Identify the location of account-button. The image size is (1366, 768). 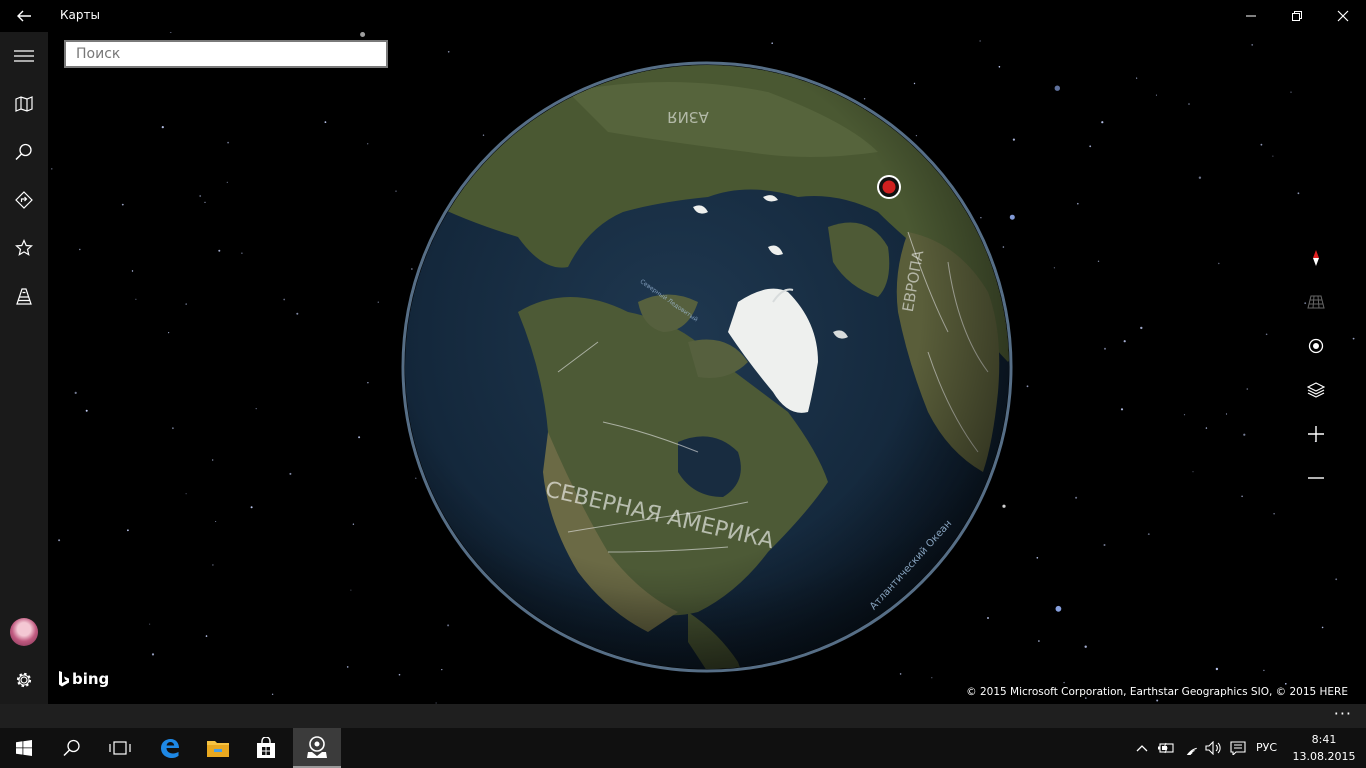
(24, 632).